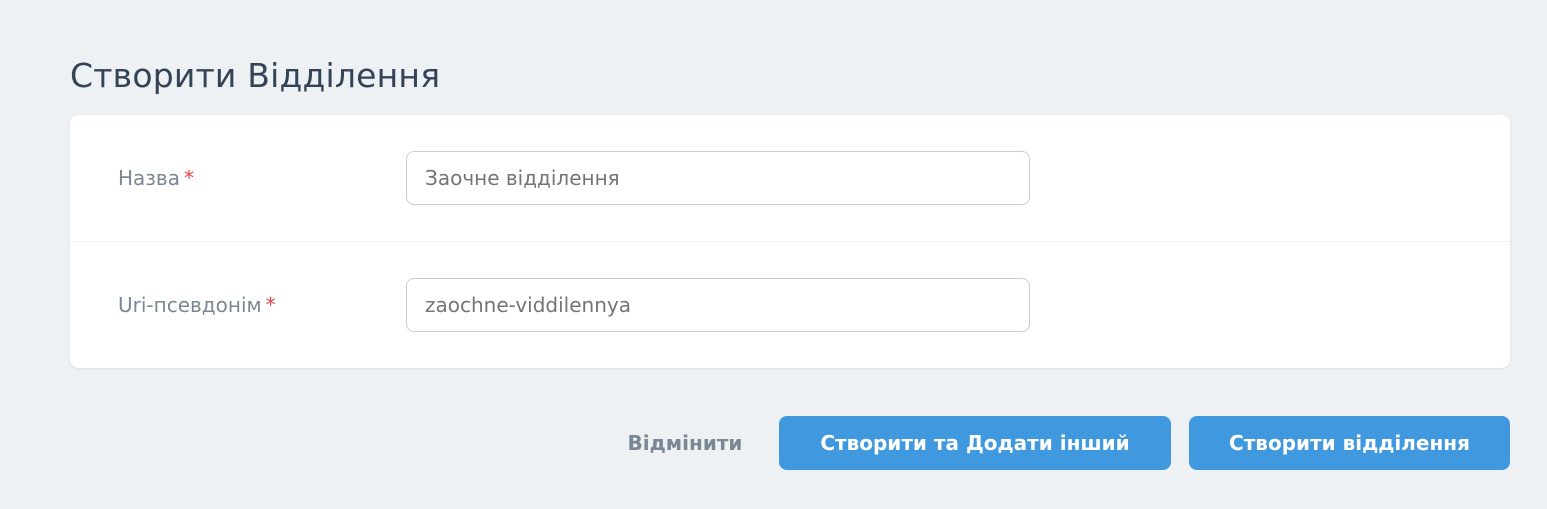 Image resolution: width=1547 pixels, height=509 pixels. I want to click on create-and-add-another-button: Створити та Додати інший, so click(975, 443).